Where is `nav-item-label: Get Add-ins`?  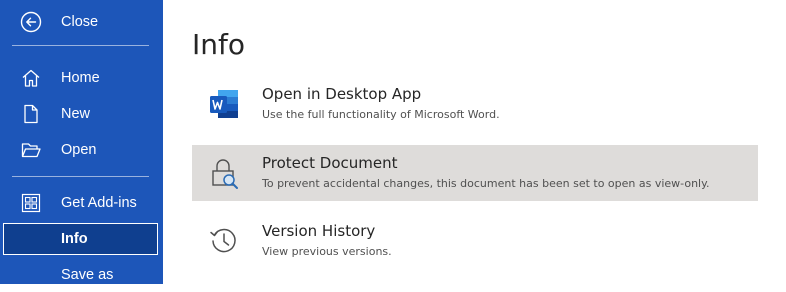
nav-item-label: Get Add-ins is located at coordinates (99, 203).